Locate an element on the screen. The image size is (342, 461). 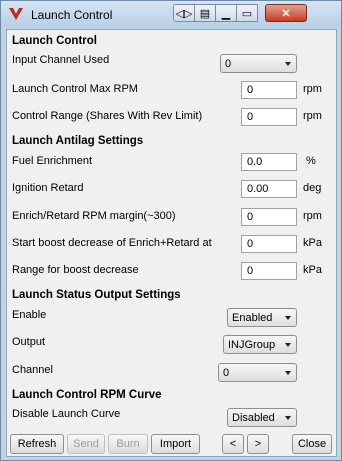
enrich-margin-label: Enrich/Retard RPM margin(~300) is located at coordinates (94, 216).